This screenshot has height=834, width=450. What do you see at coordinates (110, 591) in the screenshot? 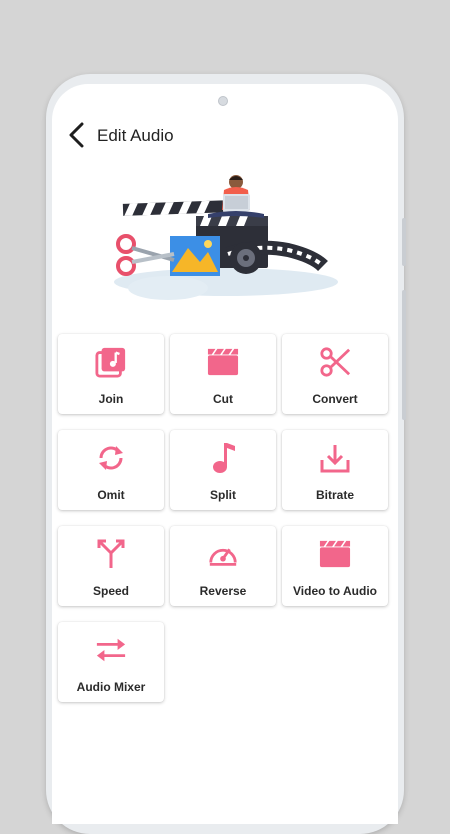
I see `tool-label: Speed` at bounding box center [110, 591].